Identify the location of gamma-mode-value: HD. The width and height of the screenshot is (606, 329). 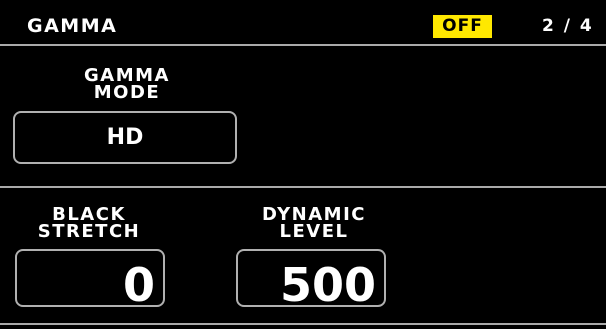
(125, 137).